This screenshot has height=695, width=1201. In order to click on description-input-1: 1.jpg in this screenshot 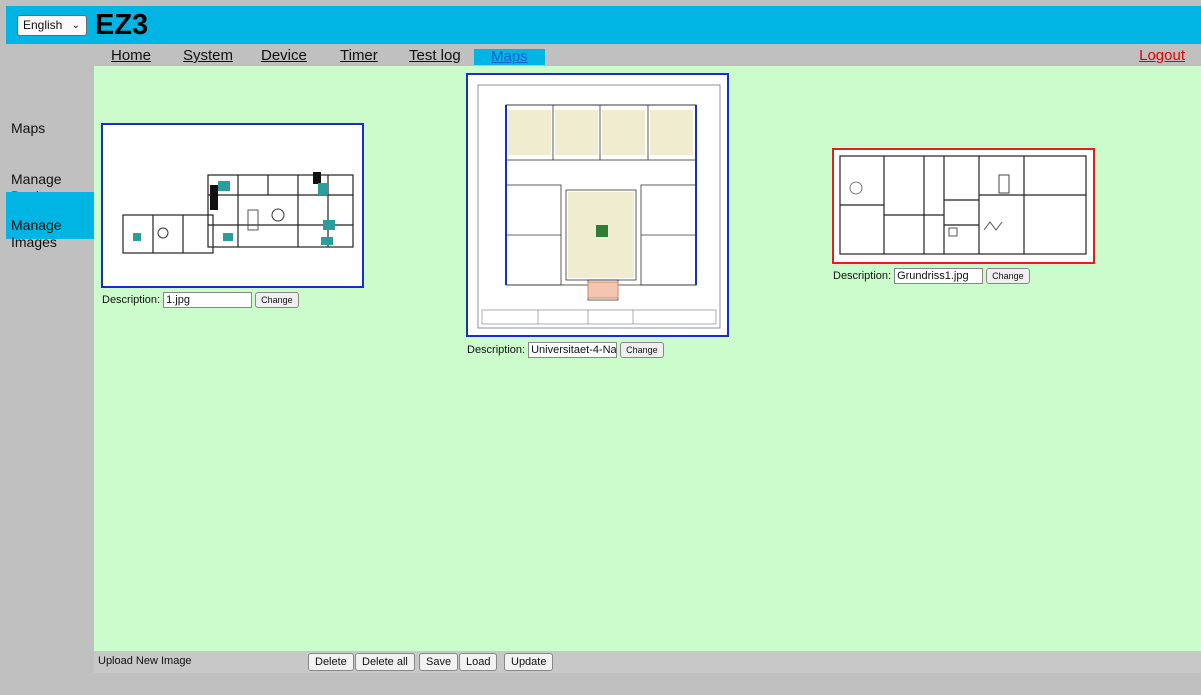, I will do `click(208, 300)`.